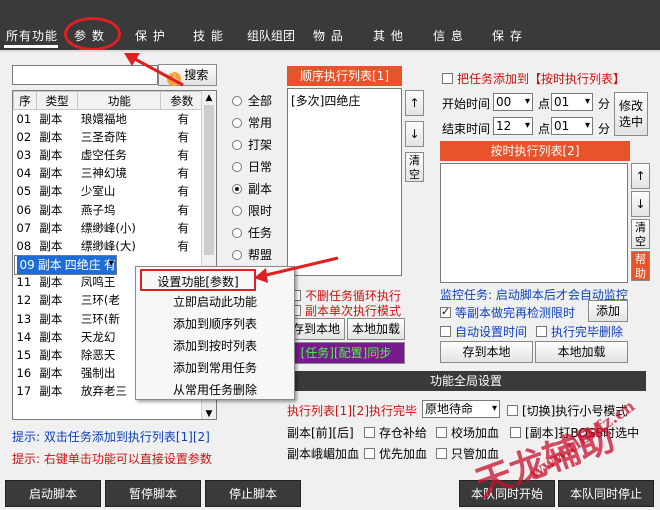  What do you see at coordinates (330, 494) in the screenshot?
I see `bottom-bar: 启动脚本 暂停脚本 停止脚本 本队同时开始 本队同时停止` at bounding box center [330, 494].